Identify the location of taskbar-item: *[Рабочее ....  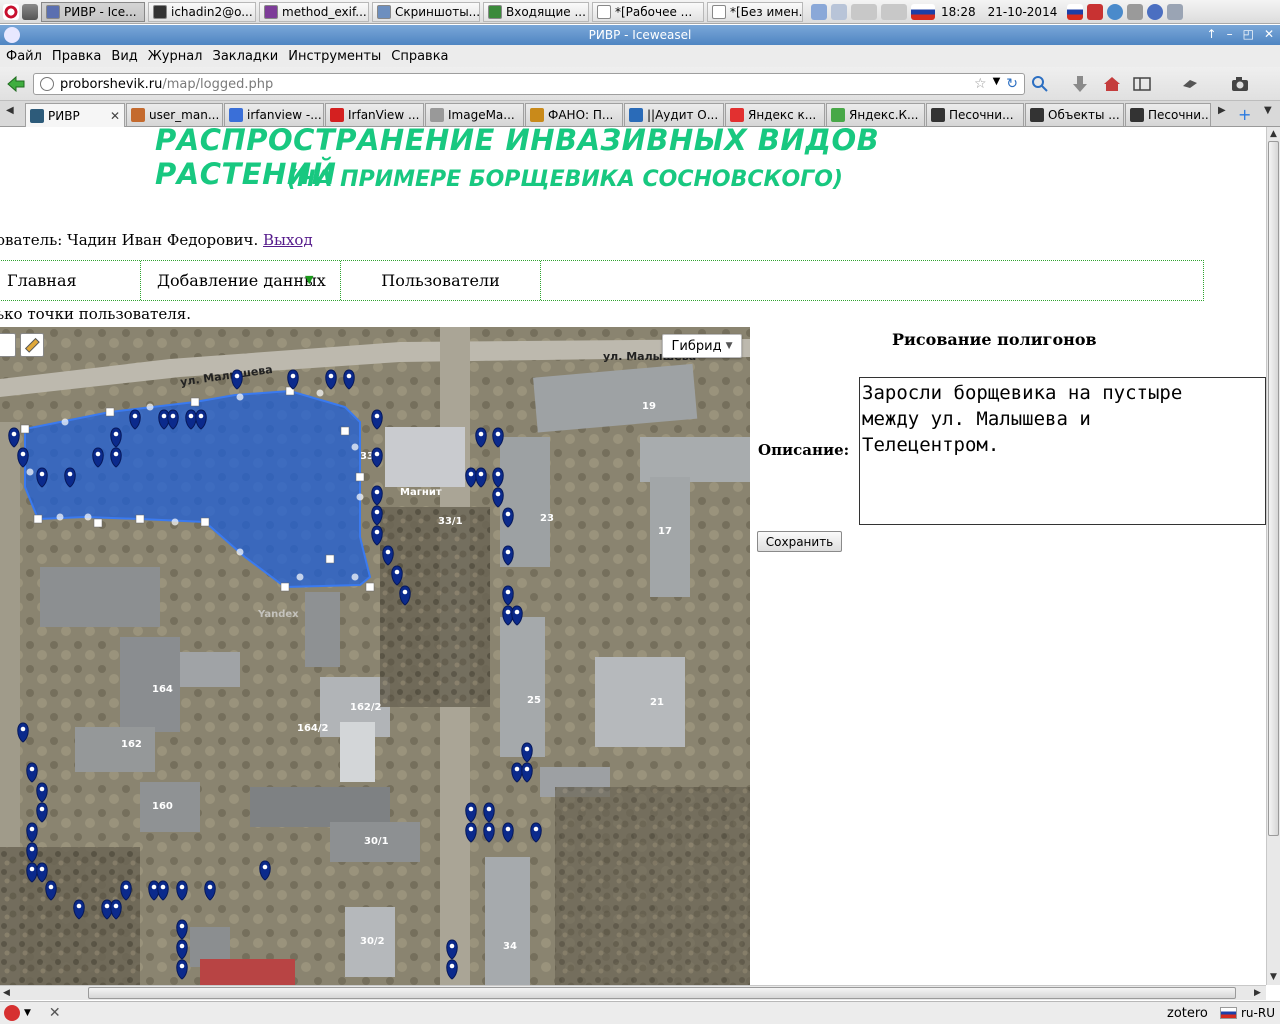
(648, 11).